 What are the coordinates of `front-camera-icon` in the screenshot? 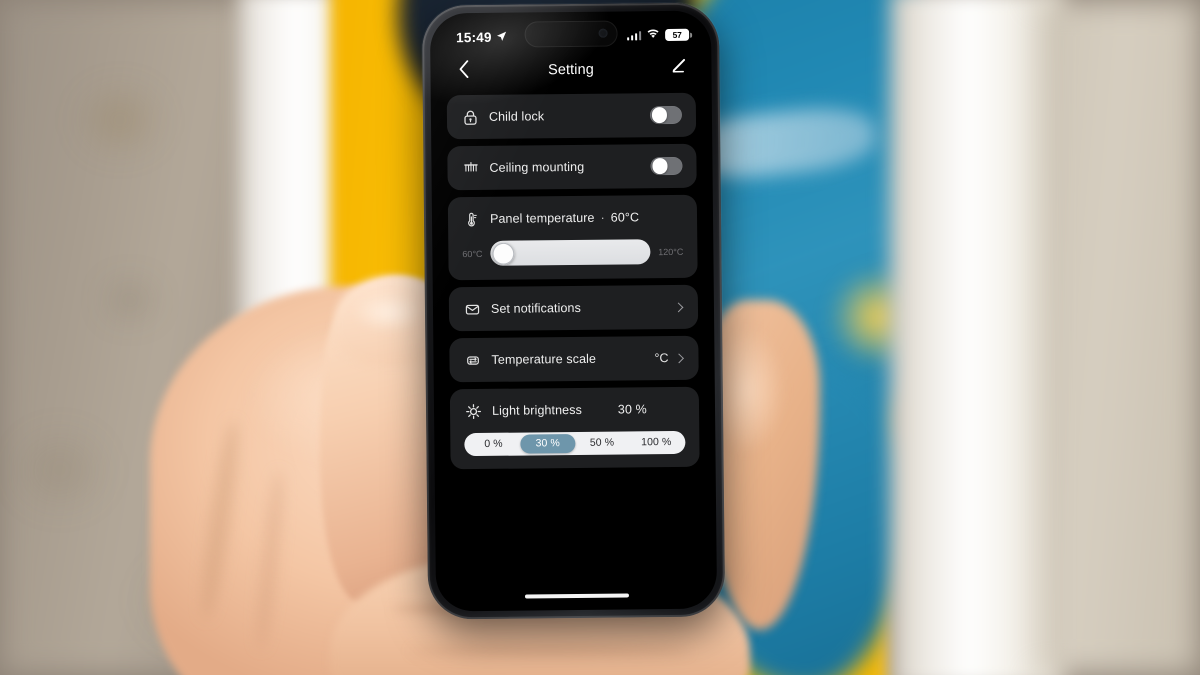 It's located at (603, 33).